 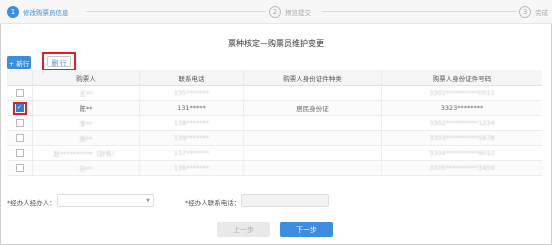 I want to click on buyer-name: 陈**, so click(x=86, y=108).